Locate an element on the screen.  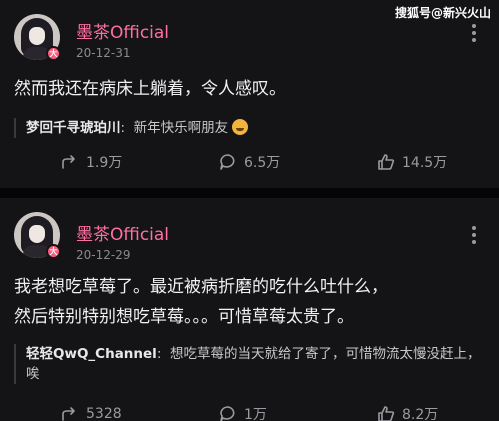
post-content: 然而我还在病床上躺着，令人感叹。 is located at coordinates (150, 89).